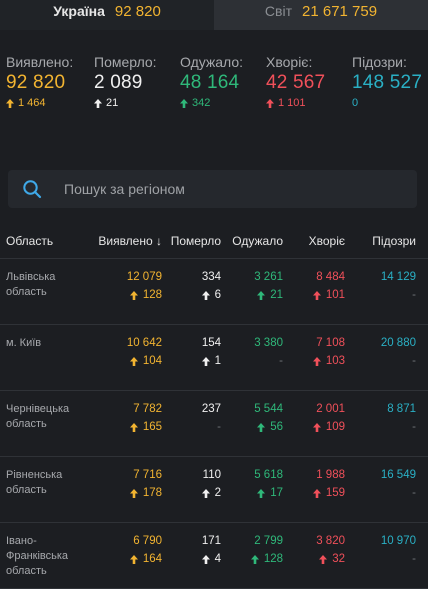 This screenshot has height=589, width=428. Describe the element at coordinates (335, 427) in the screenshot. I see `cell-sick-delta-value: 109` at that location.